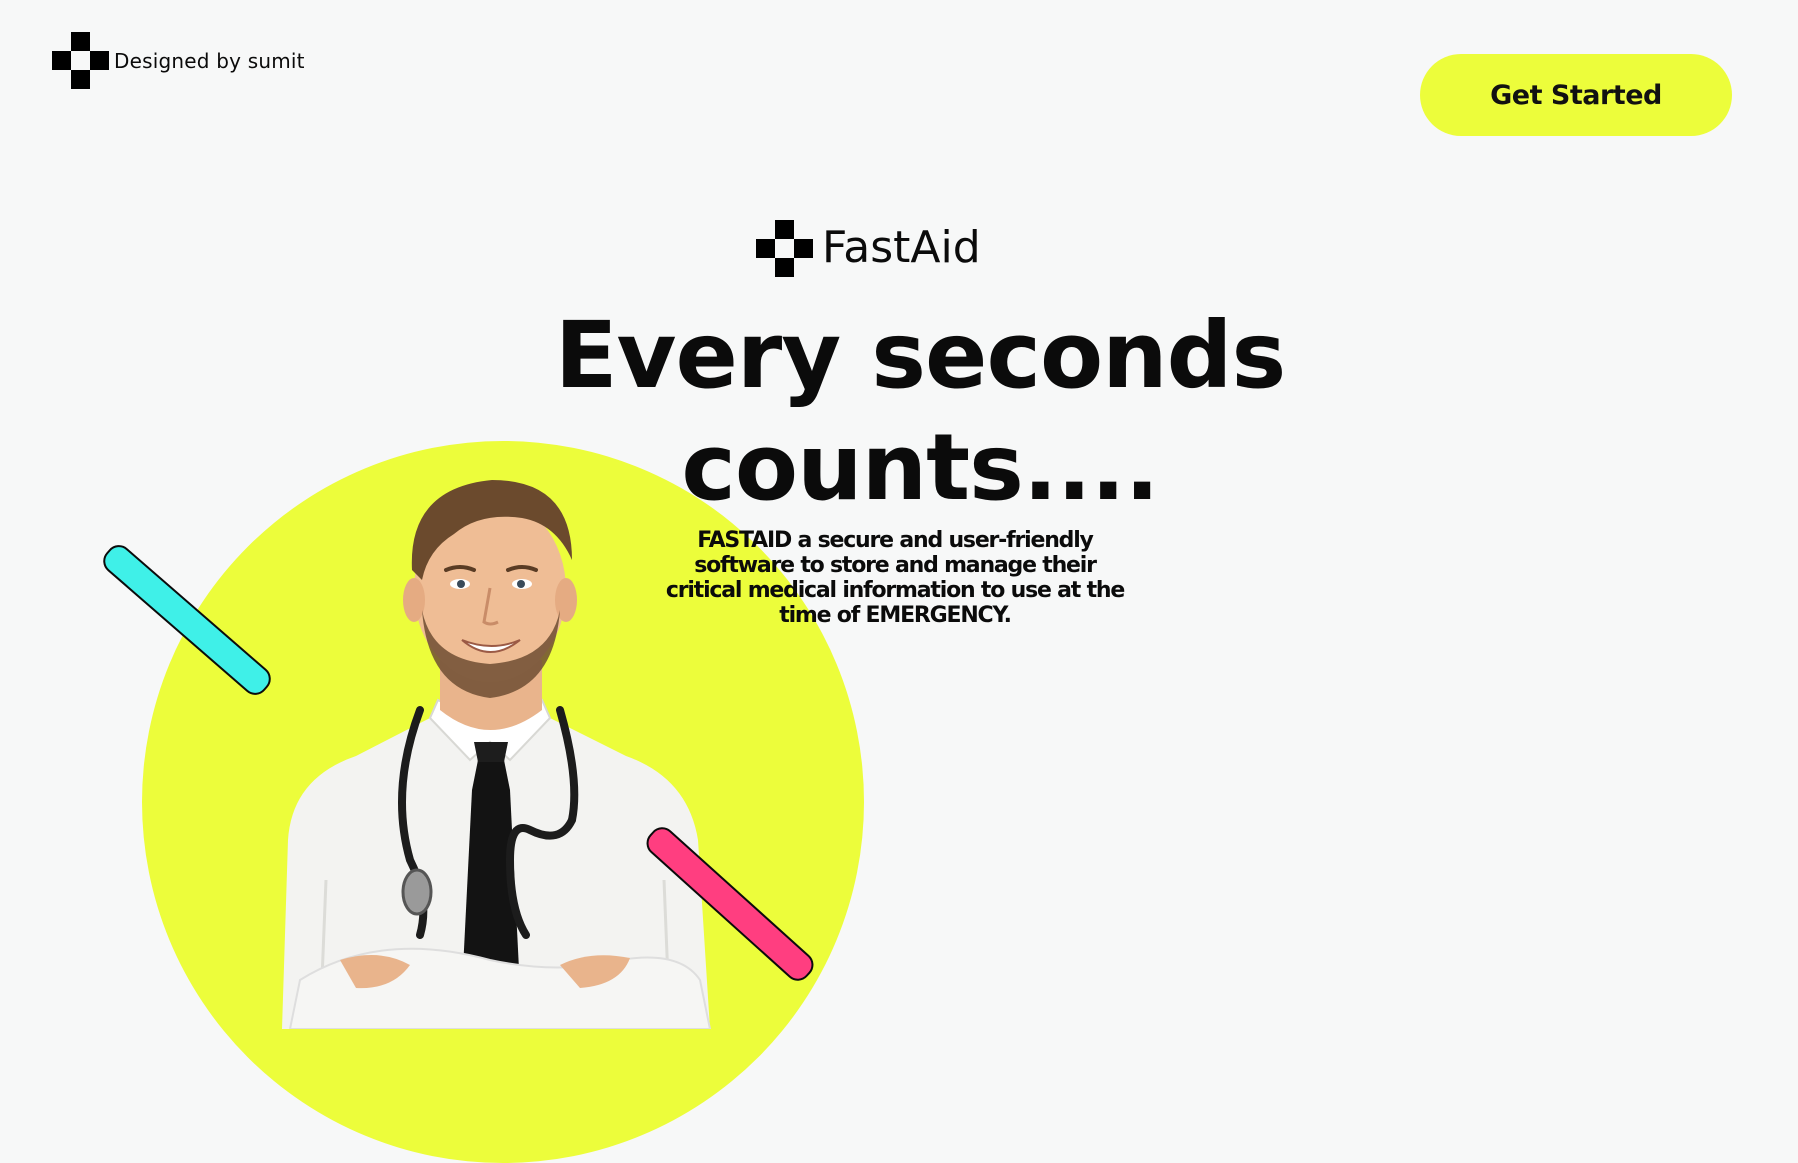 The height and width of the screenshot is (1163, 1798). Describe the element at coordinates (901, 247) in the screenshot. I see `brand-name: FastAid` at that location.